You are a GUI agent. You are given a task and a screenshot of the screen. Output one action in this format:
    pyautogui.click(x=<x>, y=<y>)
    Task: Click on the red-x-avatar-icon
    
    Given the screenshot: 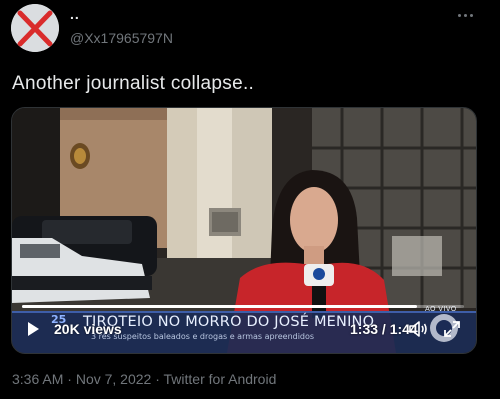 What is the action you would take?
    pyautogui.click(x=35, y=28)
    